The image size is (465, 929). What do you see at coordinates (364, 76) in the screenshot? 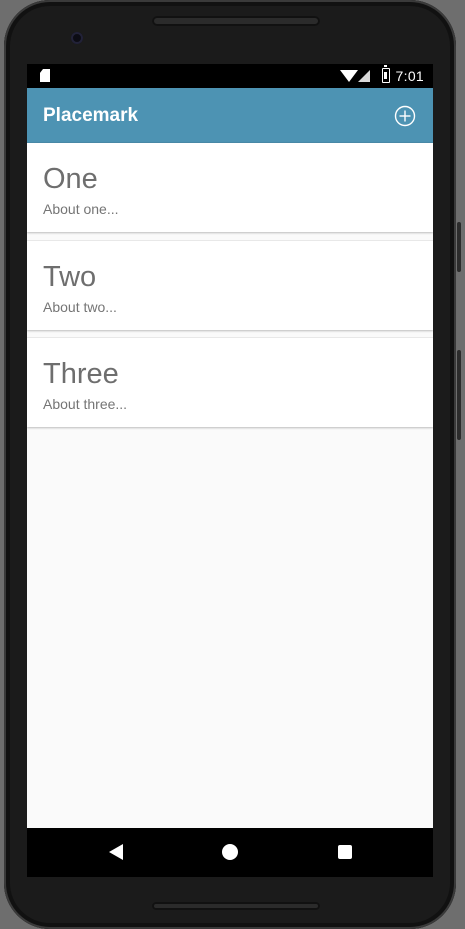
I see `cell-signal-icon` at bounding box center [364, 76].